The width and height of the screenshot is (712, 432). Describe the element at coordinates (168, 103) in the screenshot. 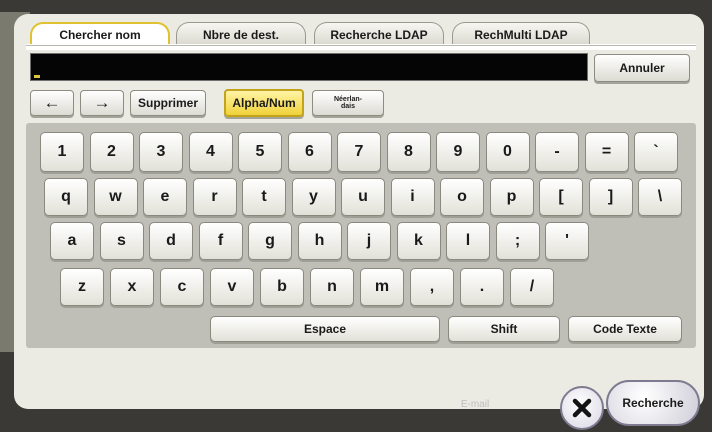

I see `delete-button: Supprimer` at that location.